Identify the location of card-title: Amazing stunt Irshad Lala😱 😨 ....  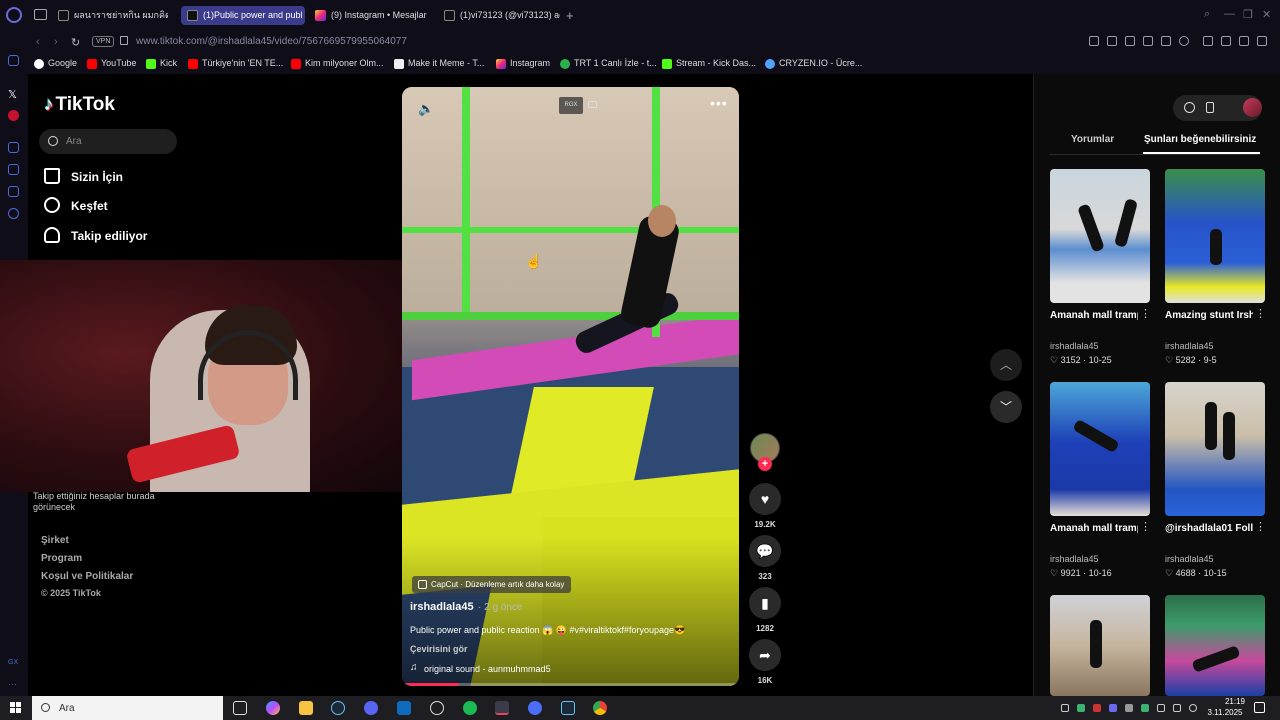
(1209, 315).